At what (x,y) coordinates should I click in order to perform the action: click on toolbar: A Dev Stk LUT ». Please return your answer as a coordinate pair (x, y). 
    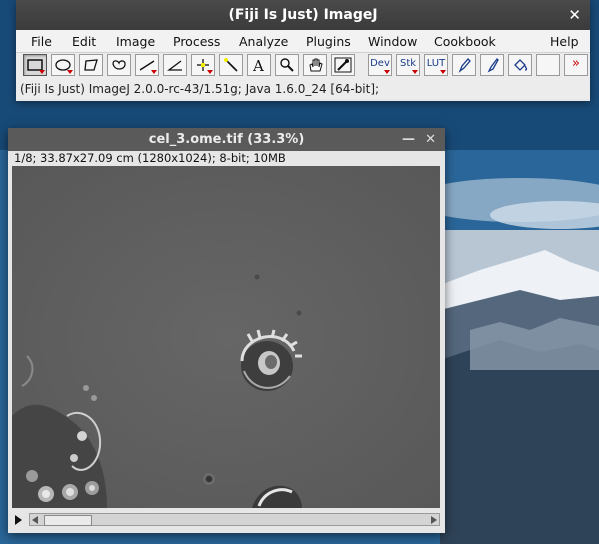
    Looking at the image, I should click on (303, 65).